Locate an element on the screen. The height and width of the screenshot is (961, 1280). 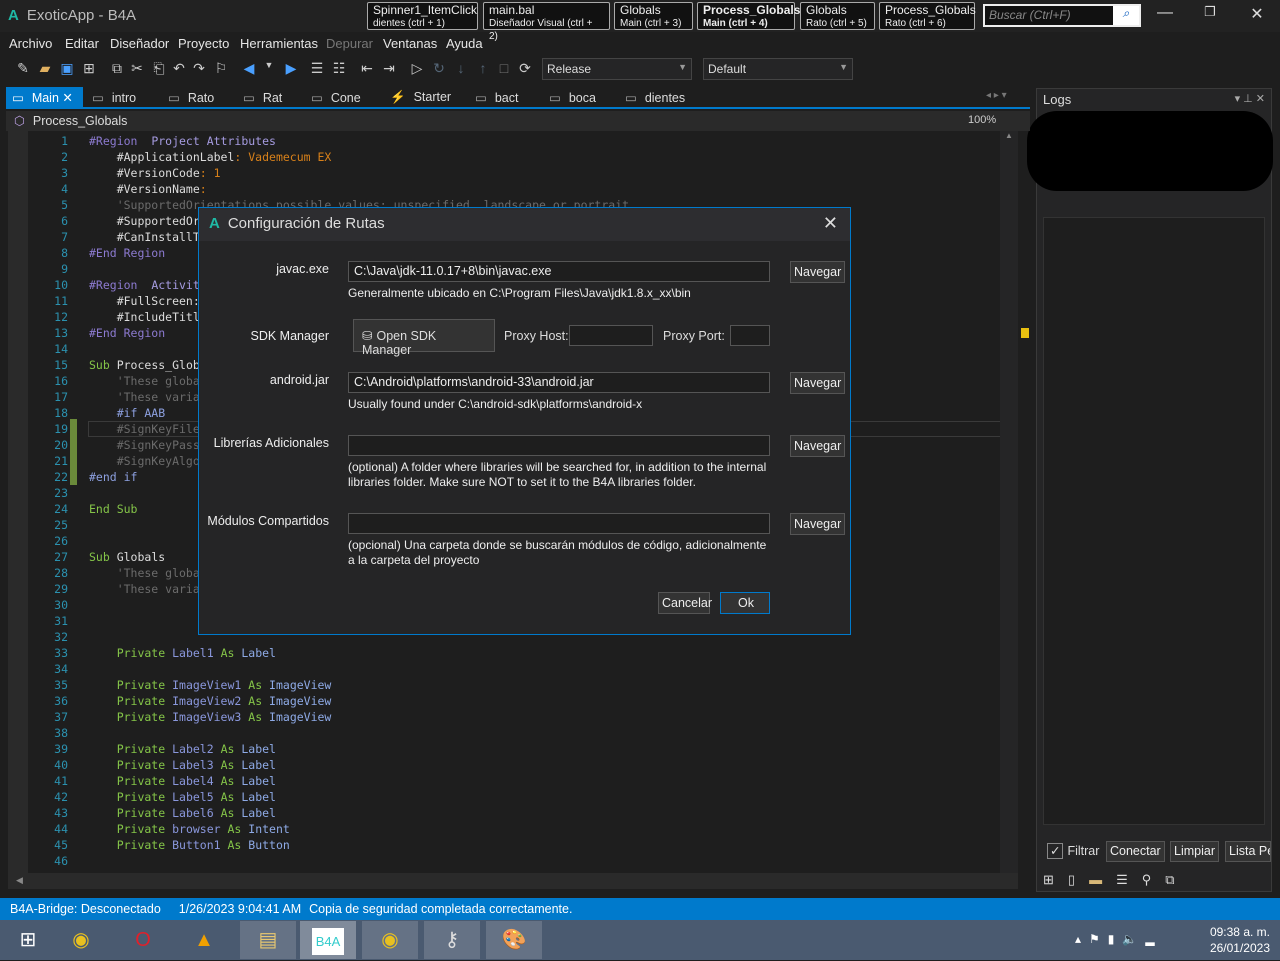
book-icon: ▯ is located at coordinates (1078, 879).